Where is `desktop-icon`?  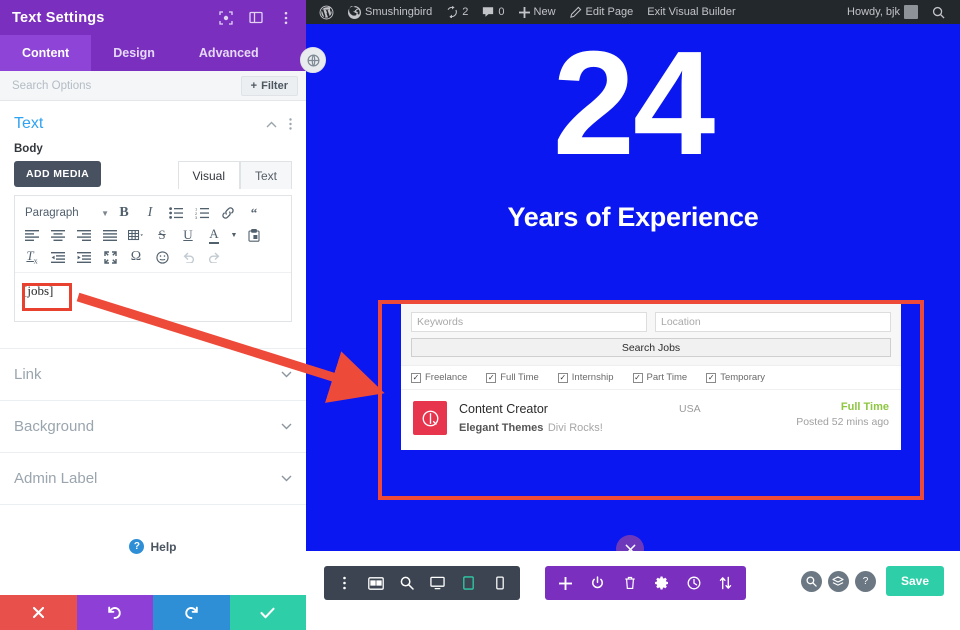 desktop-icon is located at coordinates (437, 583).